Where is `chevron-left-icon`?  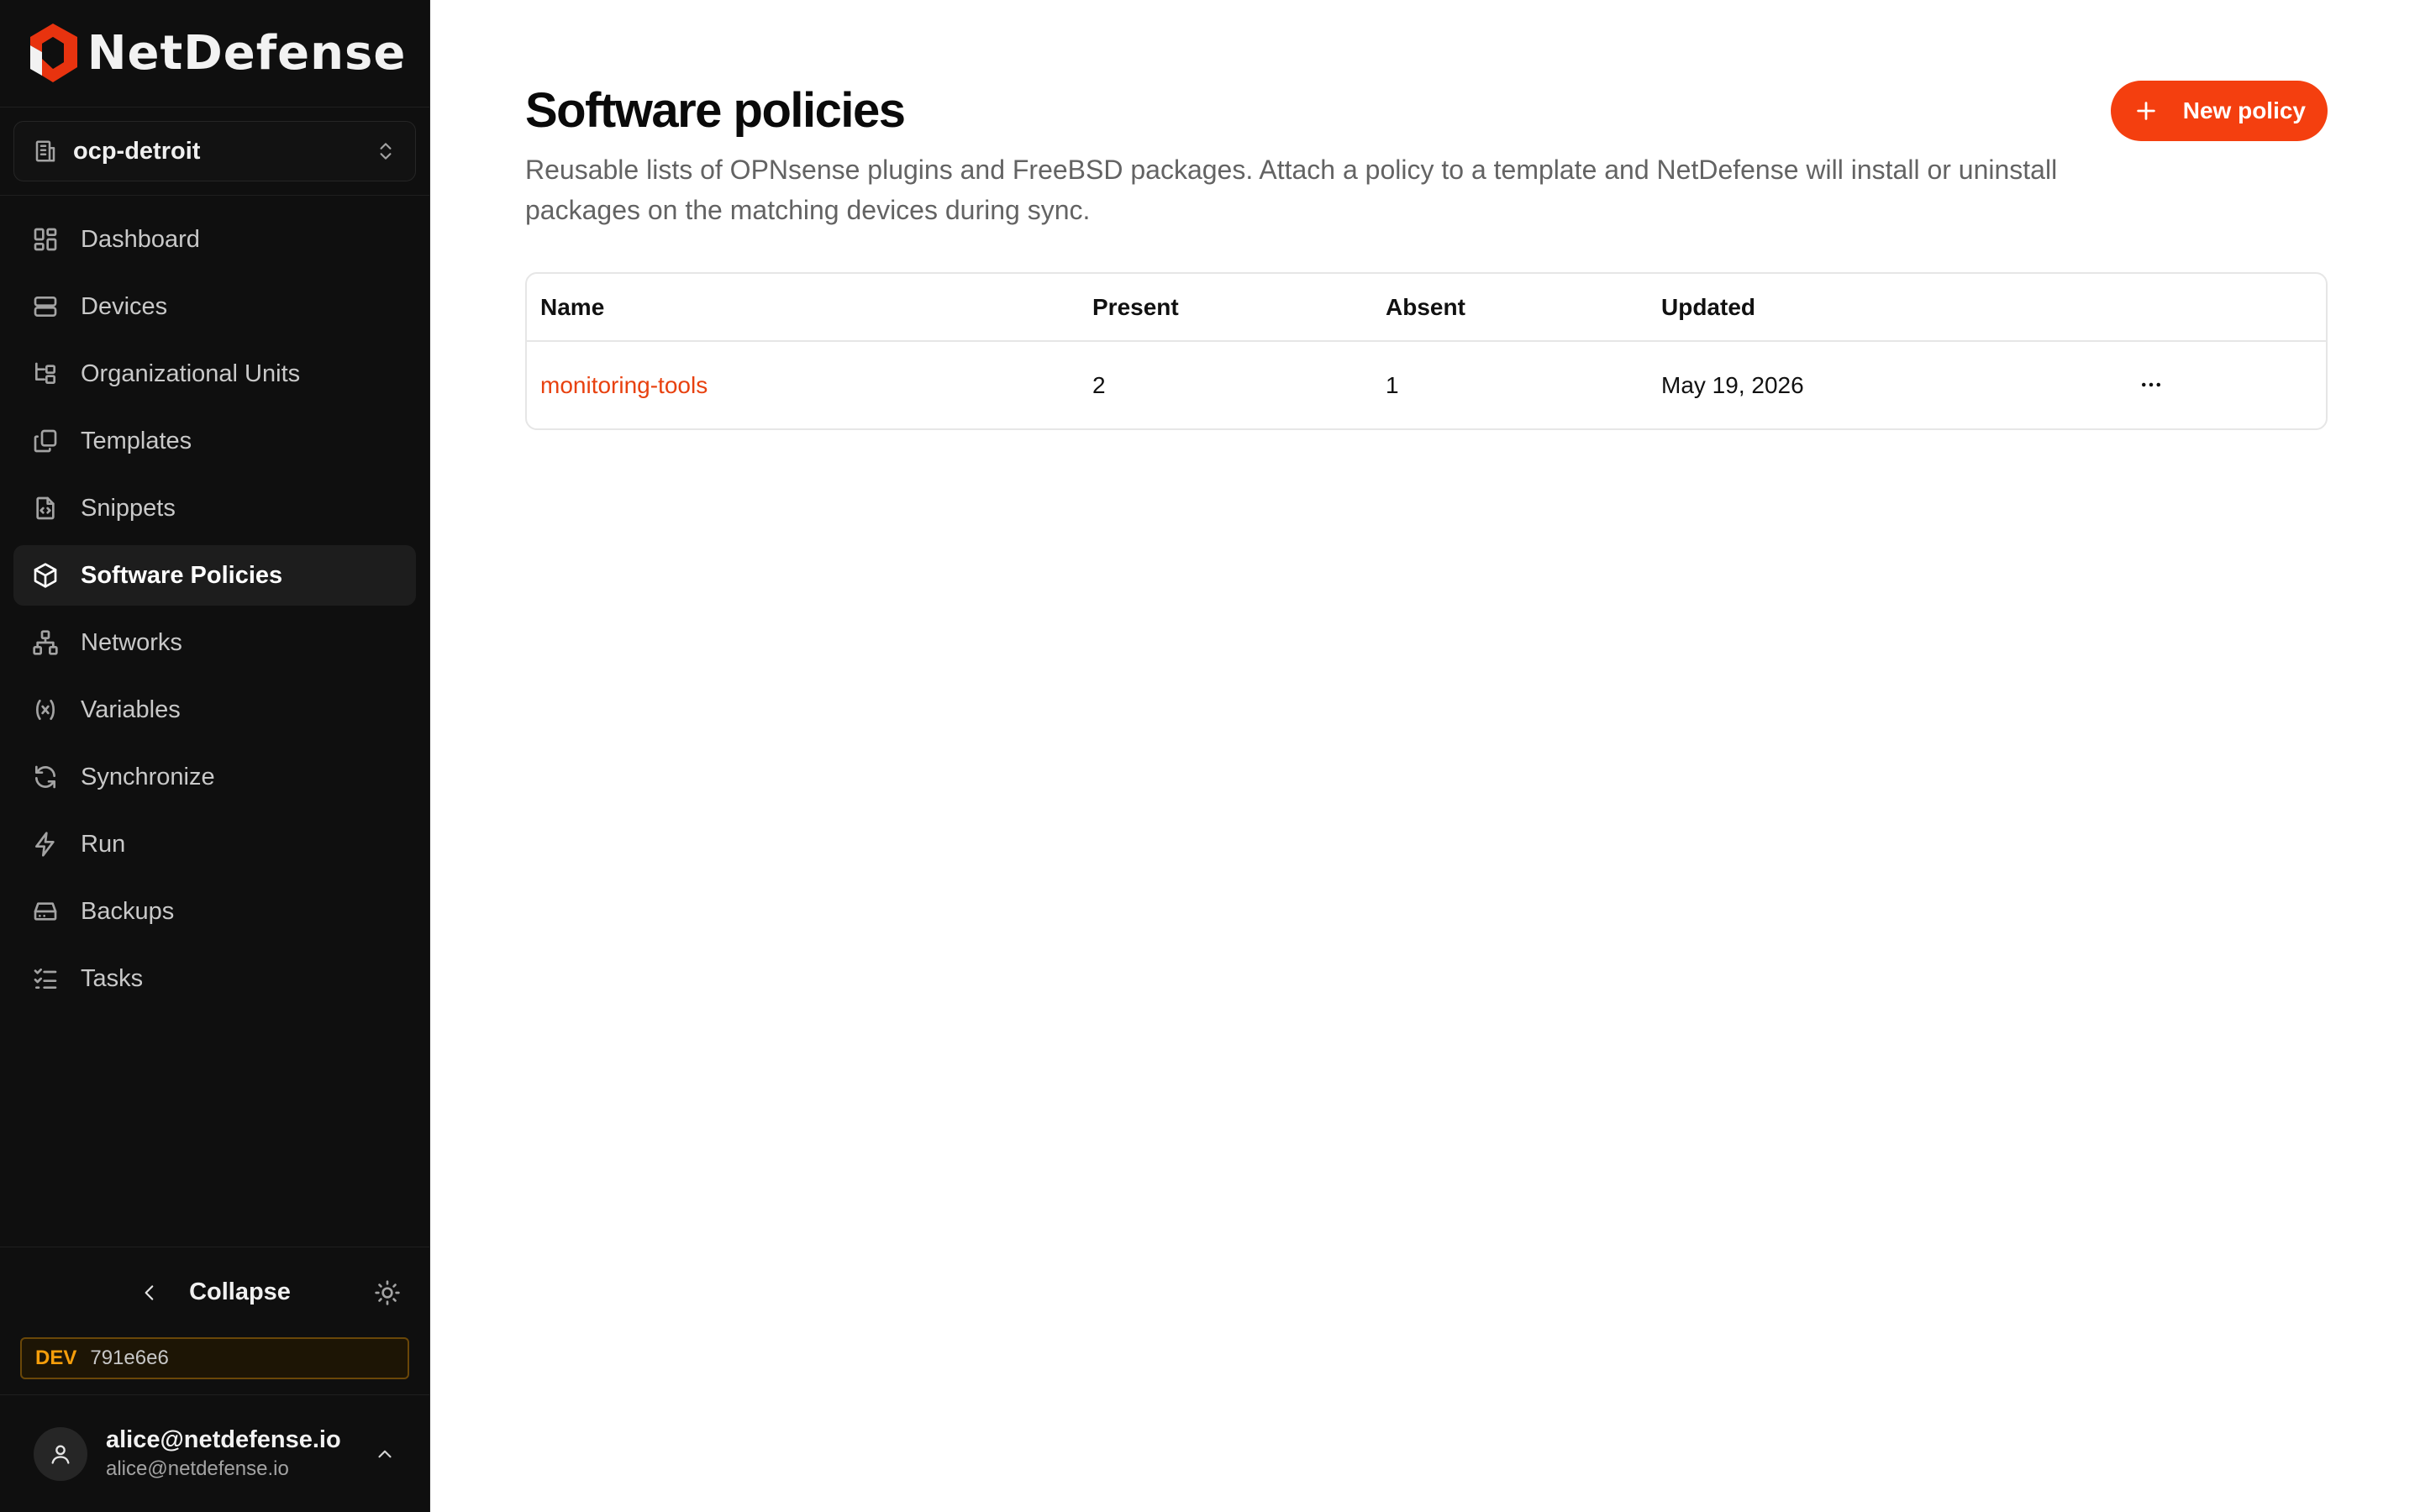
chevron-left-icon is located at coordinates (149, 1292).